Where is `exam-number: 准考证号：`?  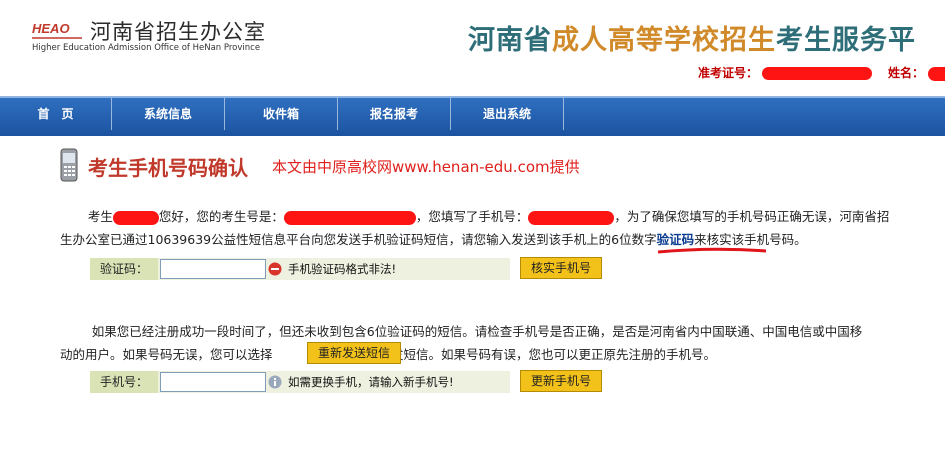
exam-number: 准考证号： is located at coordinates (785, 72).